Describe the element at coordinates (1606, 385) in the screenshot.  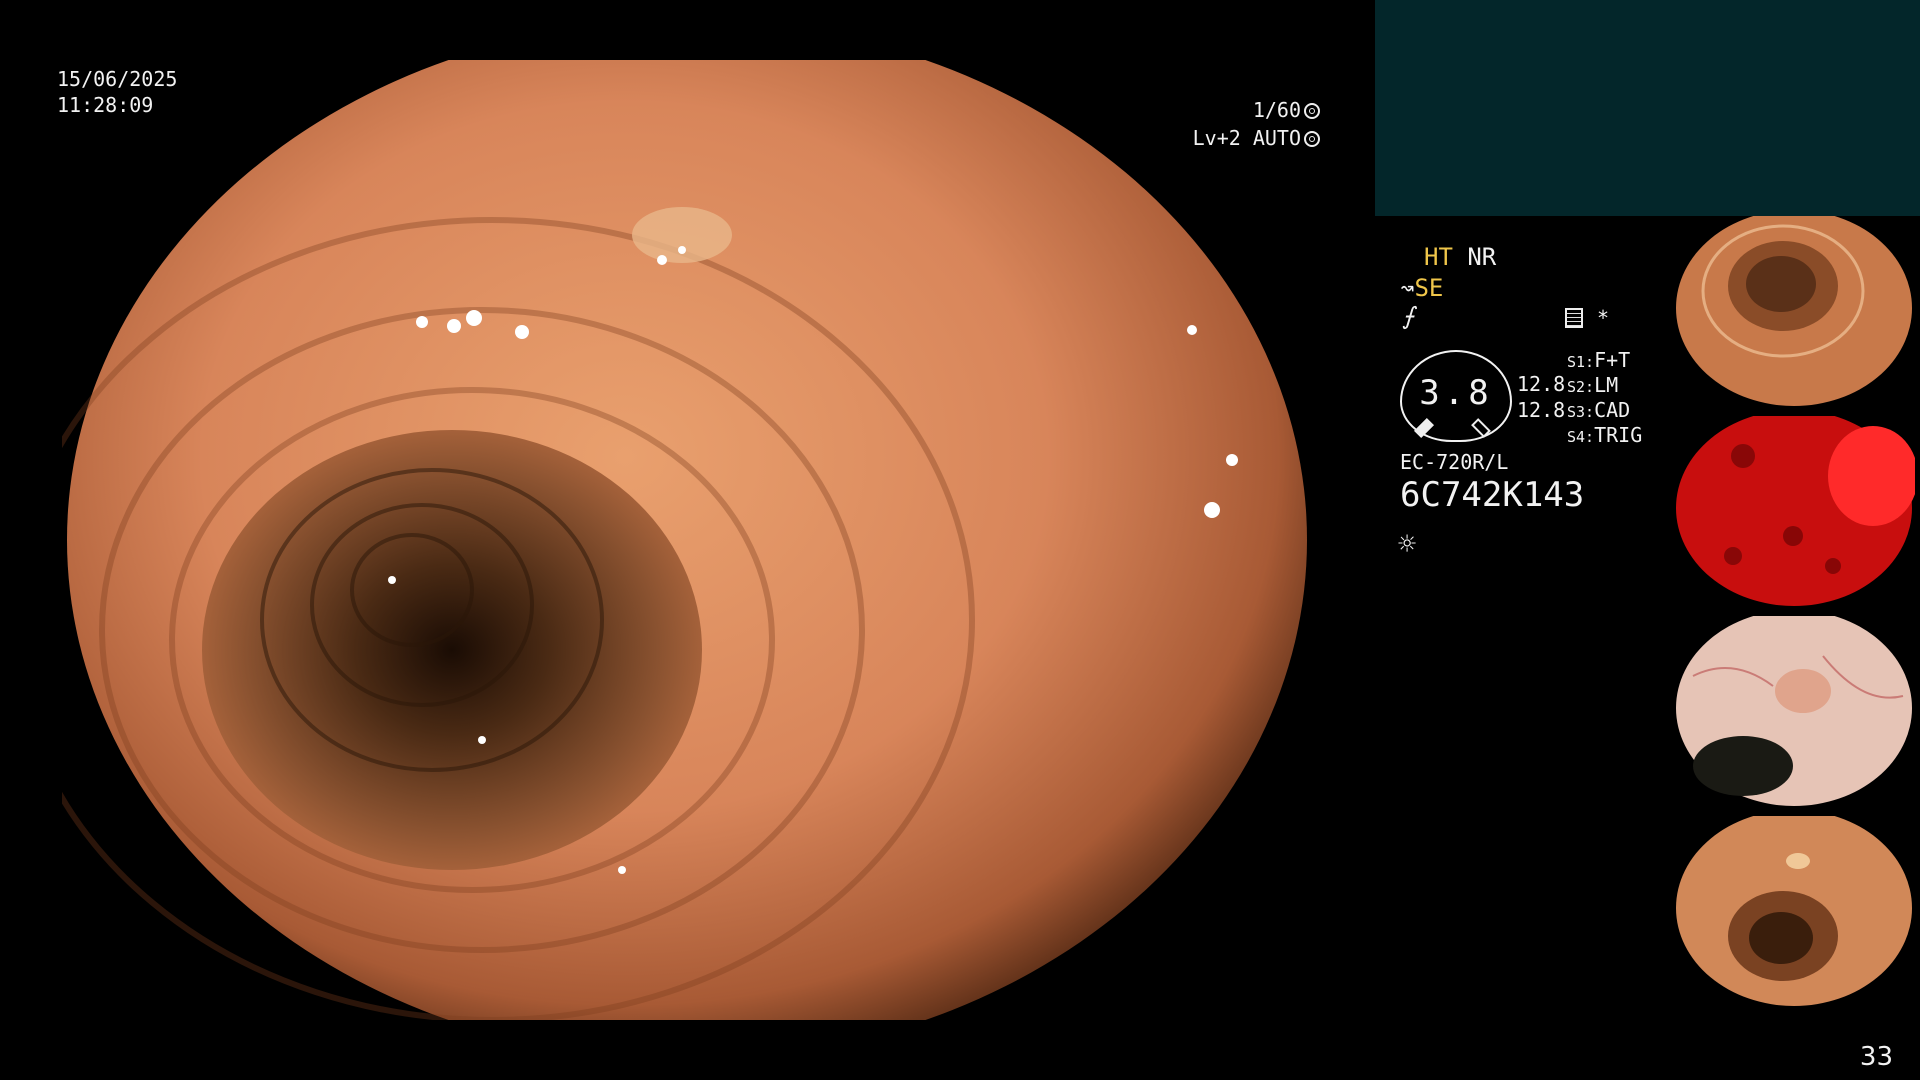
I see `switch-value: LM` at that location.